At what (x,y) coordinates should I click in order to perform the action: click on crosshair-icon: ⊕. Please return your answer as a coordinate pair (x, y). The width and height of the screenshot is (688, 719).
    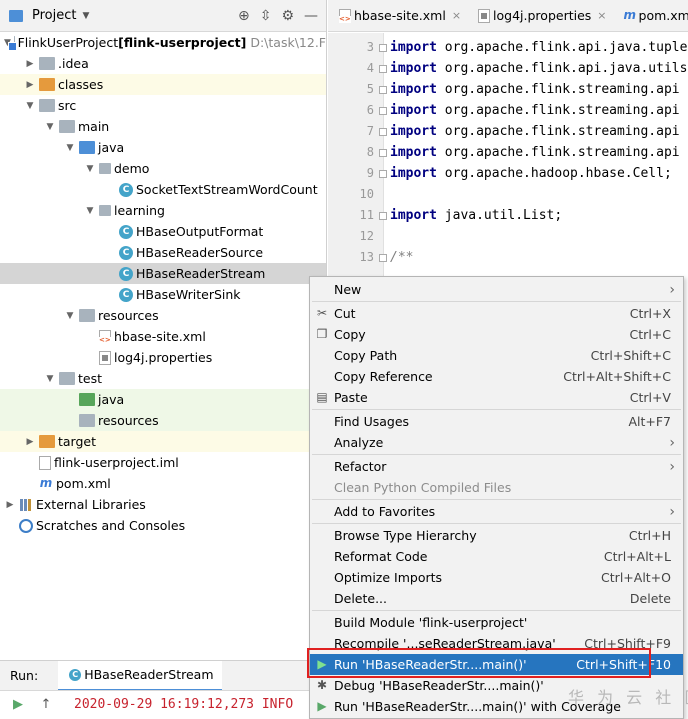
    Looking at the image, I should click on (244, 16).